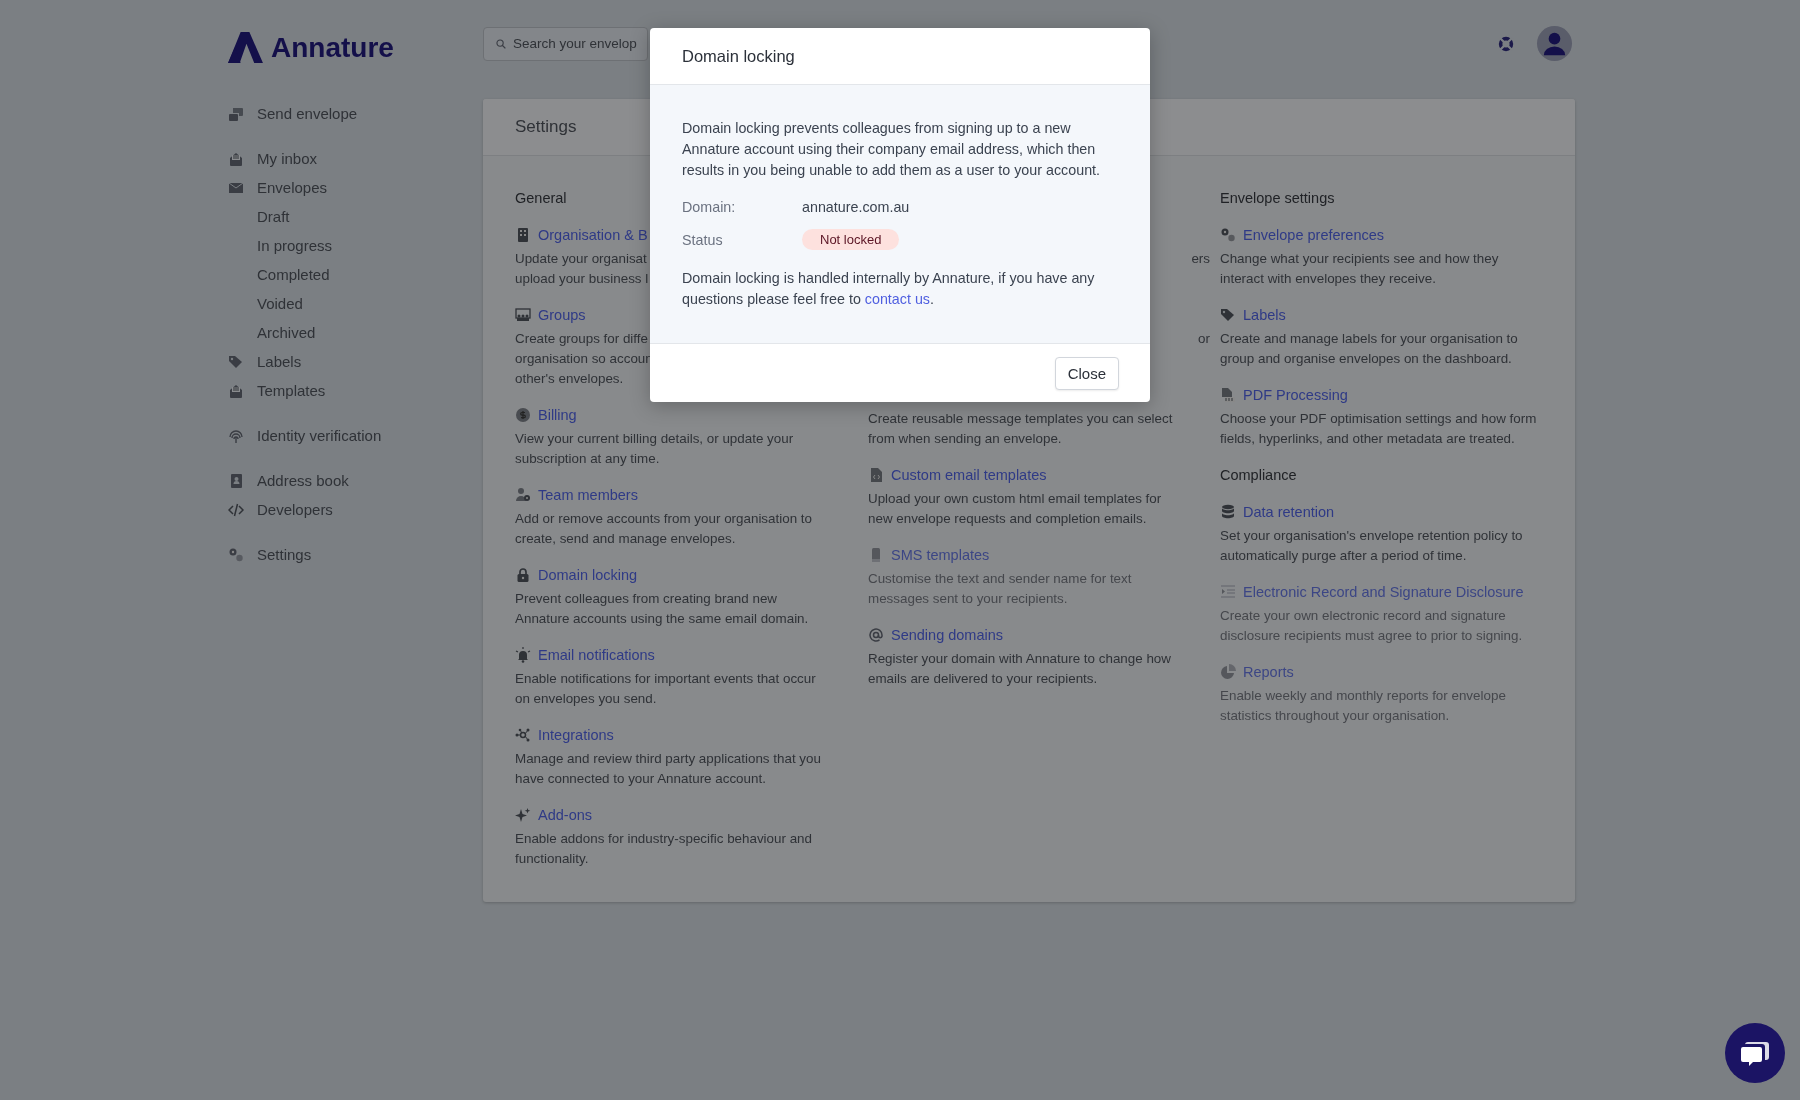 This screenshot has width=1800, height=1100. What do you see at coordinates (581, 339) in the screenshot?
I see `description-text: Create groups for diffe` at bounding box center [581, 339].